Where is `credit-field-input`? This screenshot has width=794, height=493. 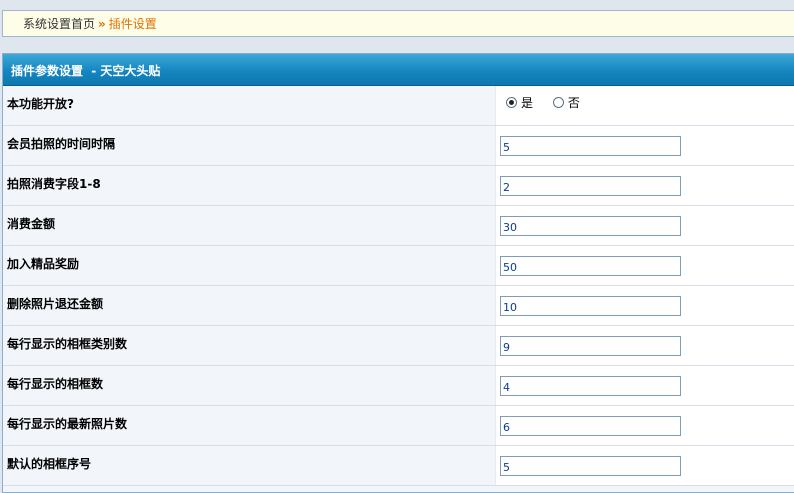
credit-field-input is located at coordinates (590, 186).